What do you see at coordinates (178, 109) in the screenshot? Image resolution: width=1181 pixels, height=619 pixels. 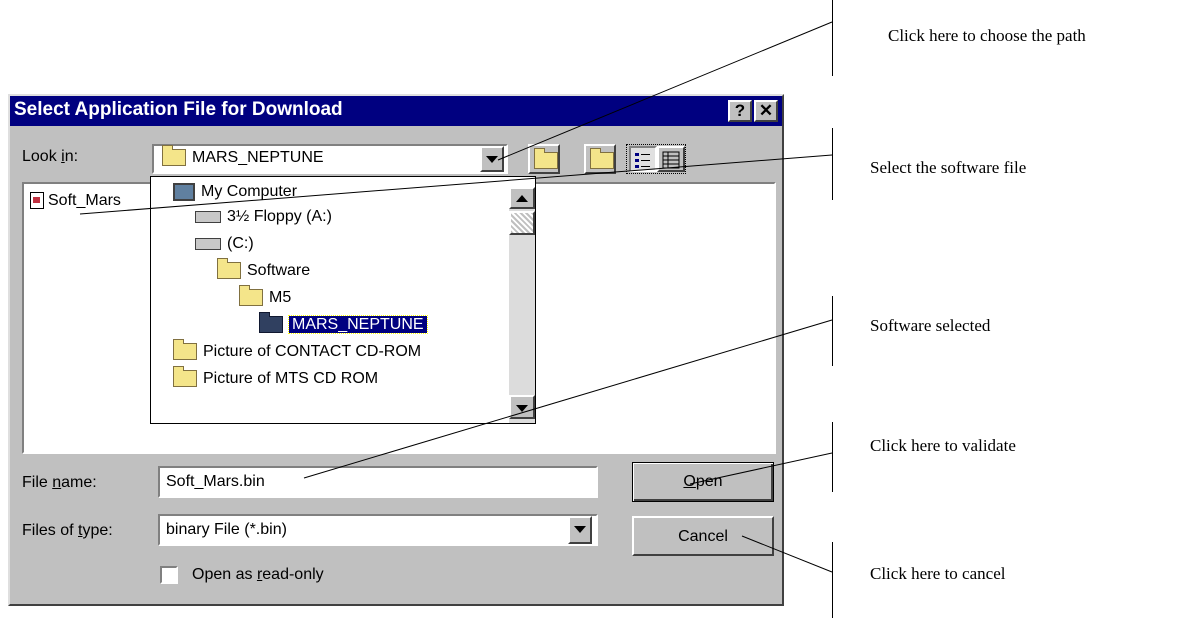 I see `dialog-title: Select Application File for Download` at bounding box center [178, 109].